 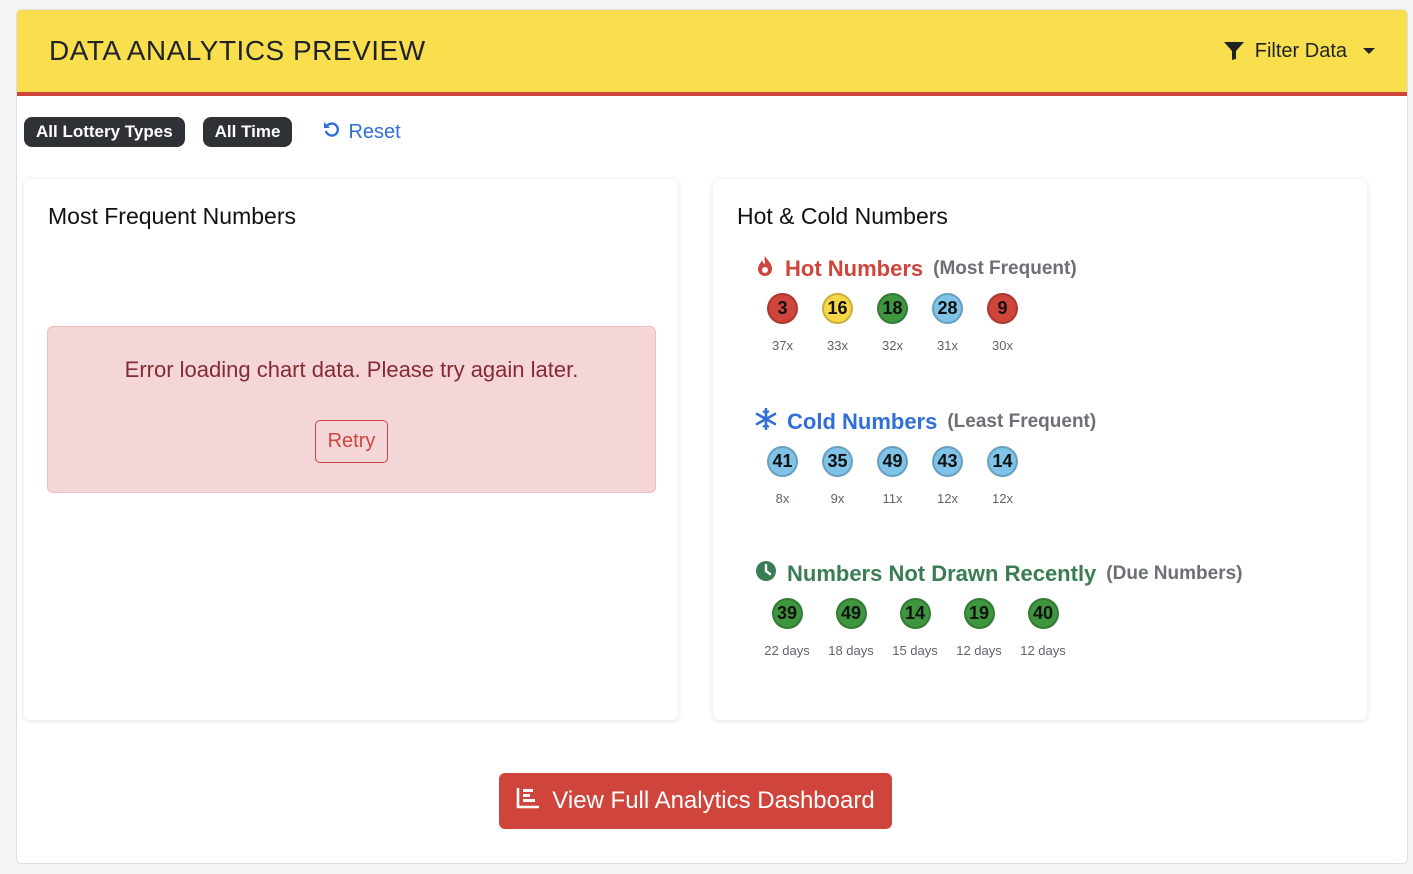 I want to click on due-numbers-header: Numbers Not Drawn Recently (Due Numbers), so click(x=998, y=574).